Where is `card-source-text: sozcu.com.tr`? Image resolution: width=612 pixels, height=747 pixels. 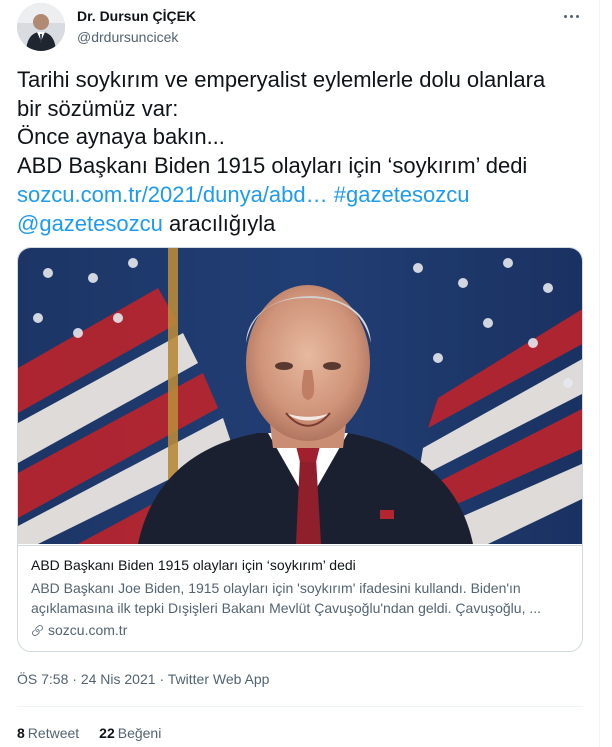 card-source-text: sozcu.com.tr is located at coordinates (88, 630).